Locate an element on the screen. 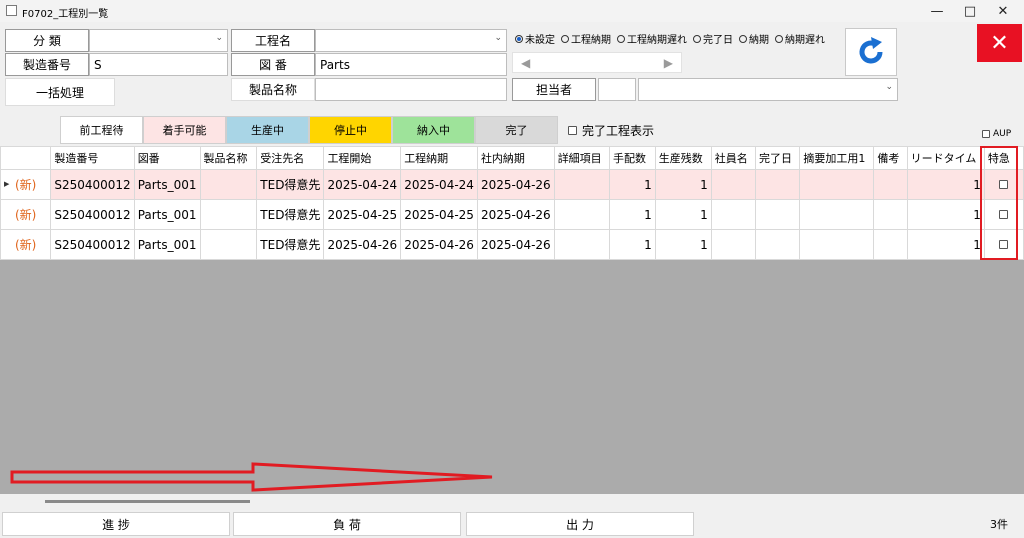 Image resolution: width=1024 pixels, height=538 pixels. window-close-icon: ✕ is located at coordinates (1003, 11).